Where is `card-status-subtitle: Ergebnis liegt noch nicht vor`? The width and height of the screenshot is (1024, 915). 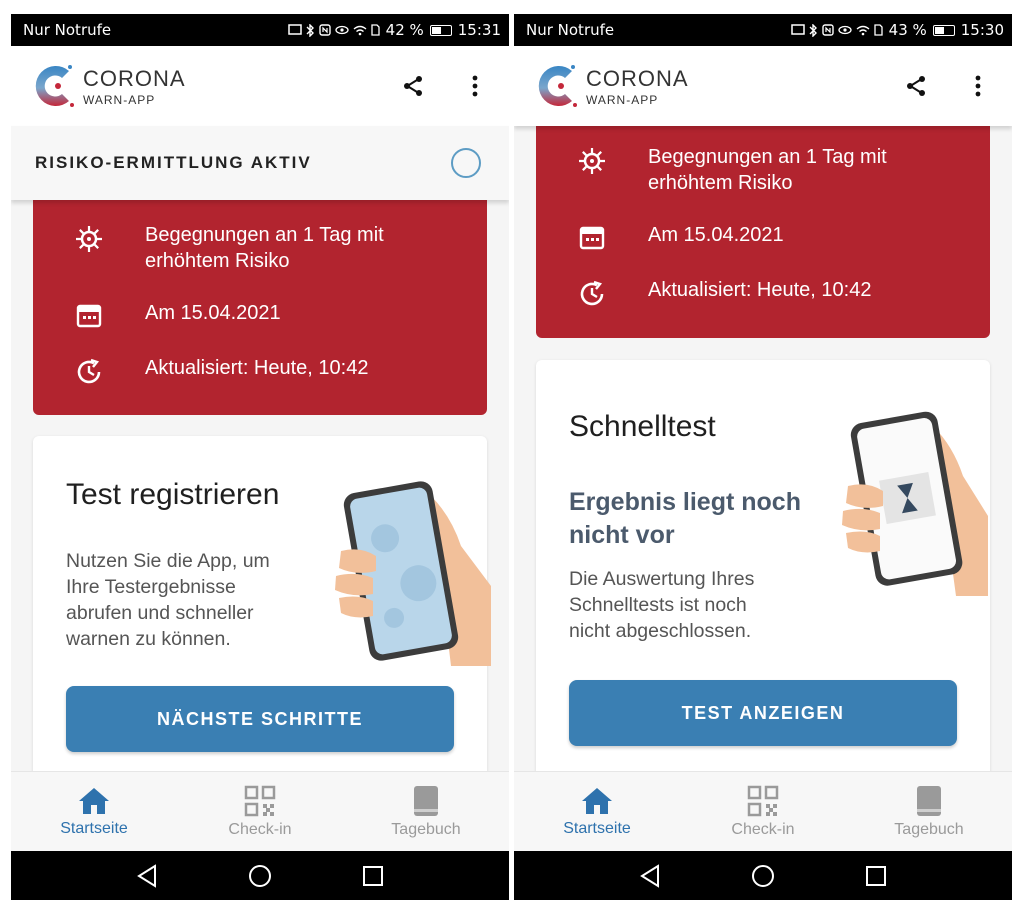 card-status-subtitle: Ergebnis liegt noch nicht vor is located at coordinates (685, 519).